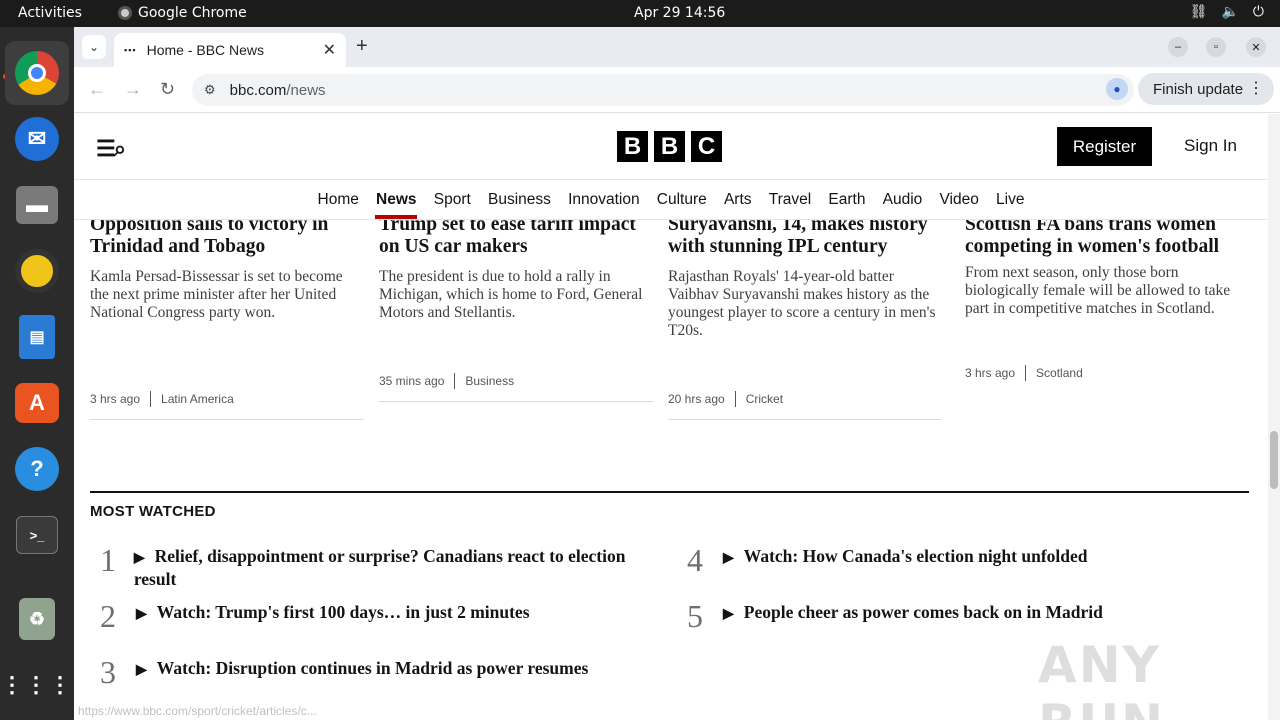 This screenshot has height=720, width=1280. Describe the element at coordinates (182, 13) in the screenshot. I see `app-menu: Google Chrome` at that location.